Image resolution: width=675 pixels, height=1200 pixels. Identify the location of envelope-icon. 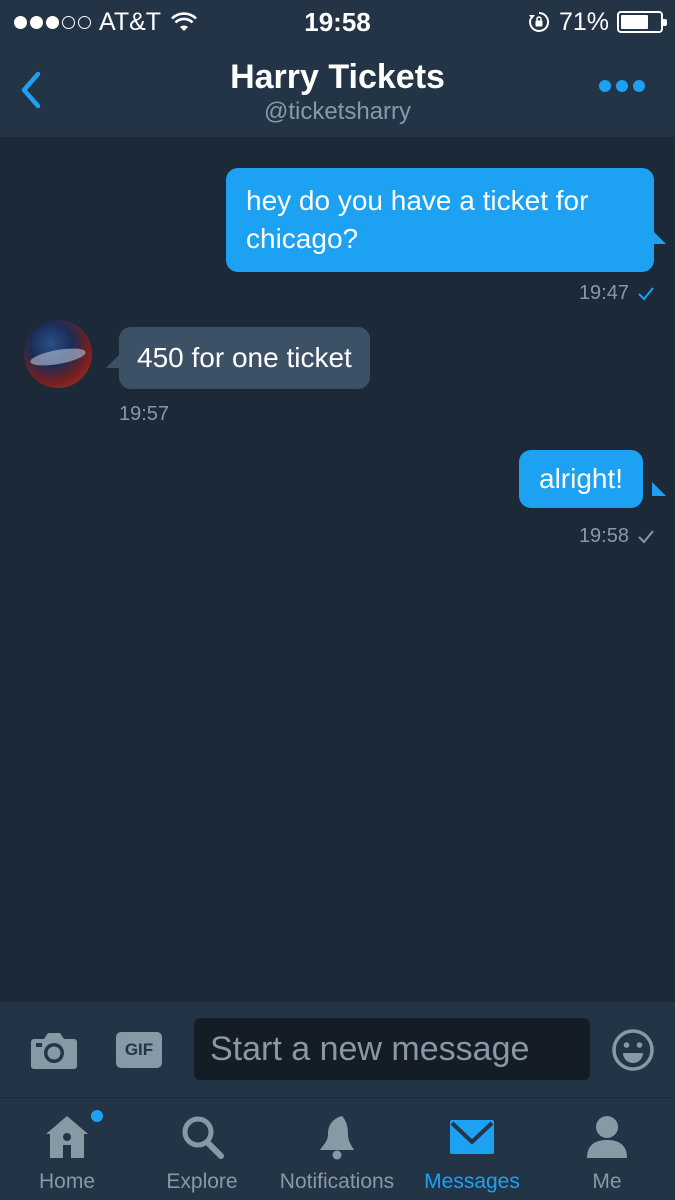
(472, 1137).